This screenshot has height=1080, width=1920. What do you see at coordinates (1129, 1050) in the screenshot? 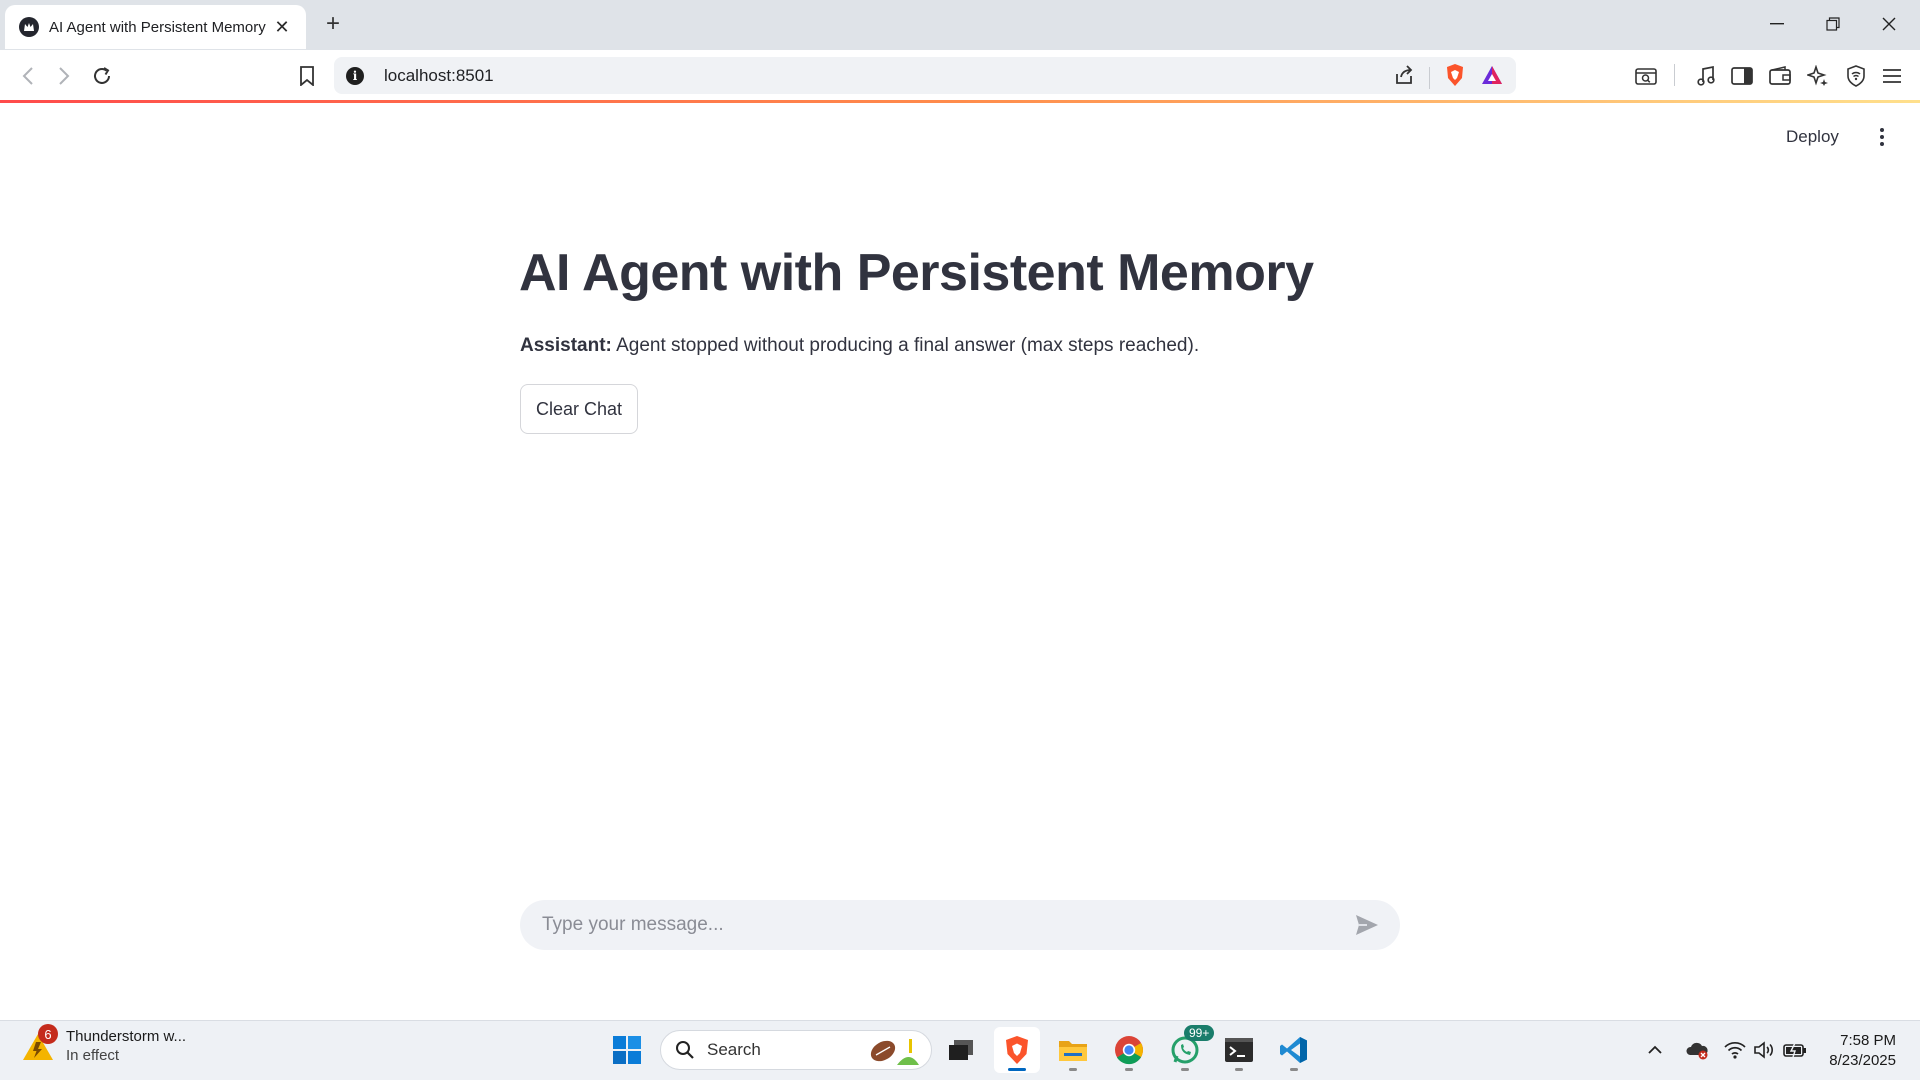
I see `taskbar-chrome-icon` at bounding box center [1129, 1050].